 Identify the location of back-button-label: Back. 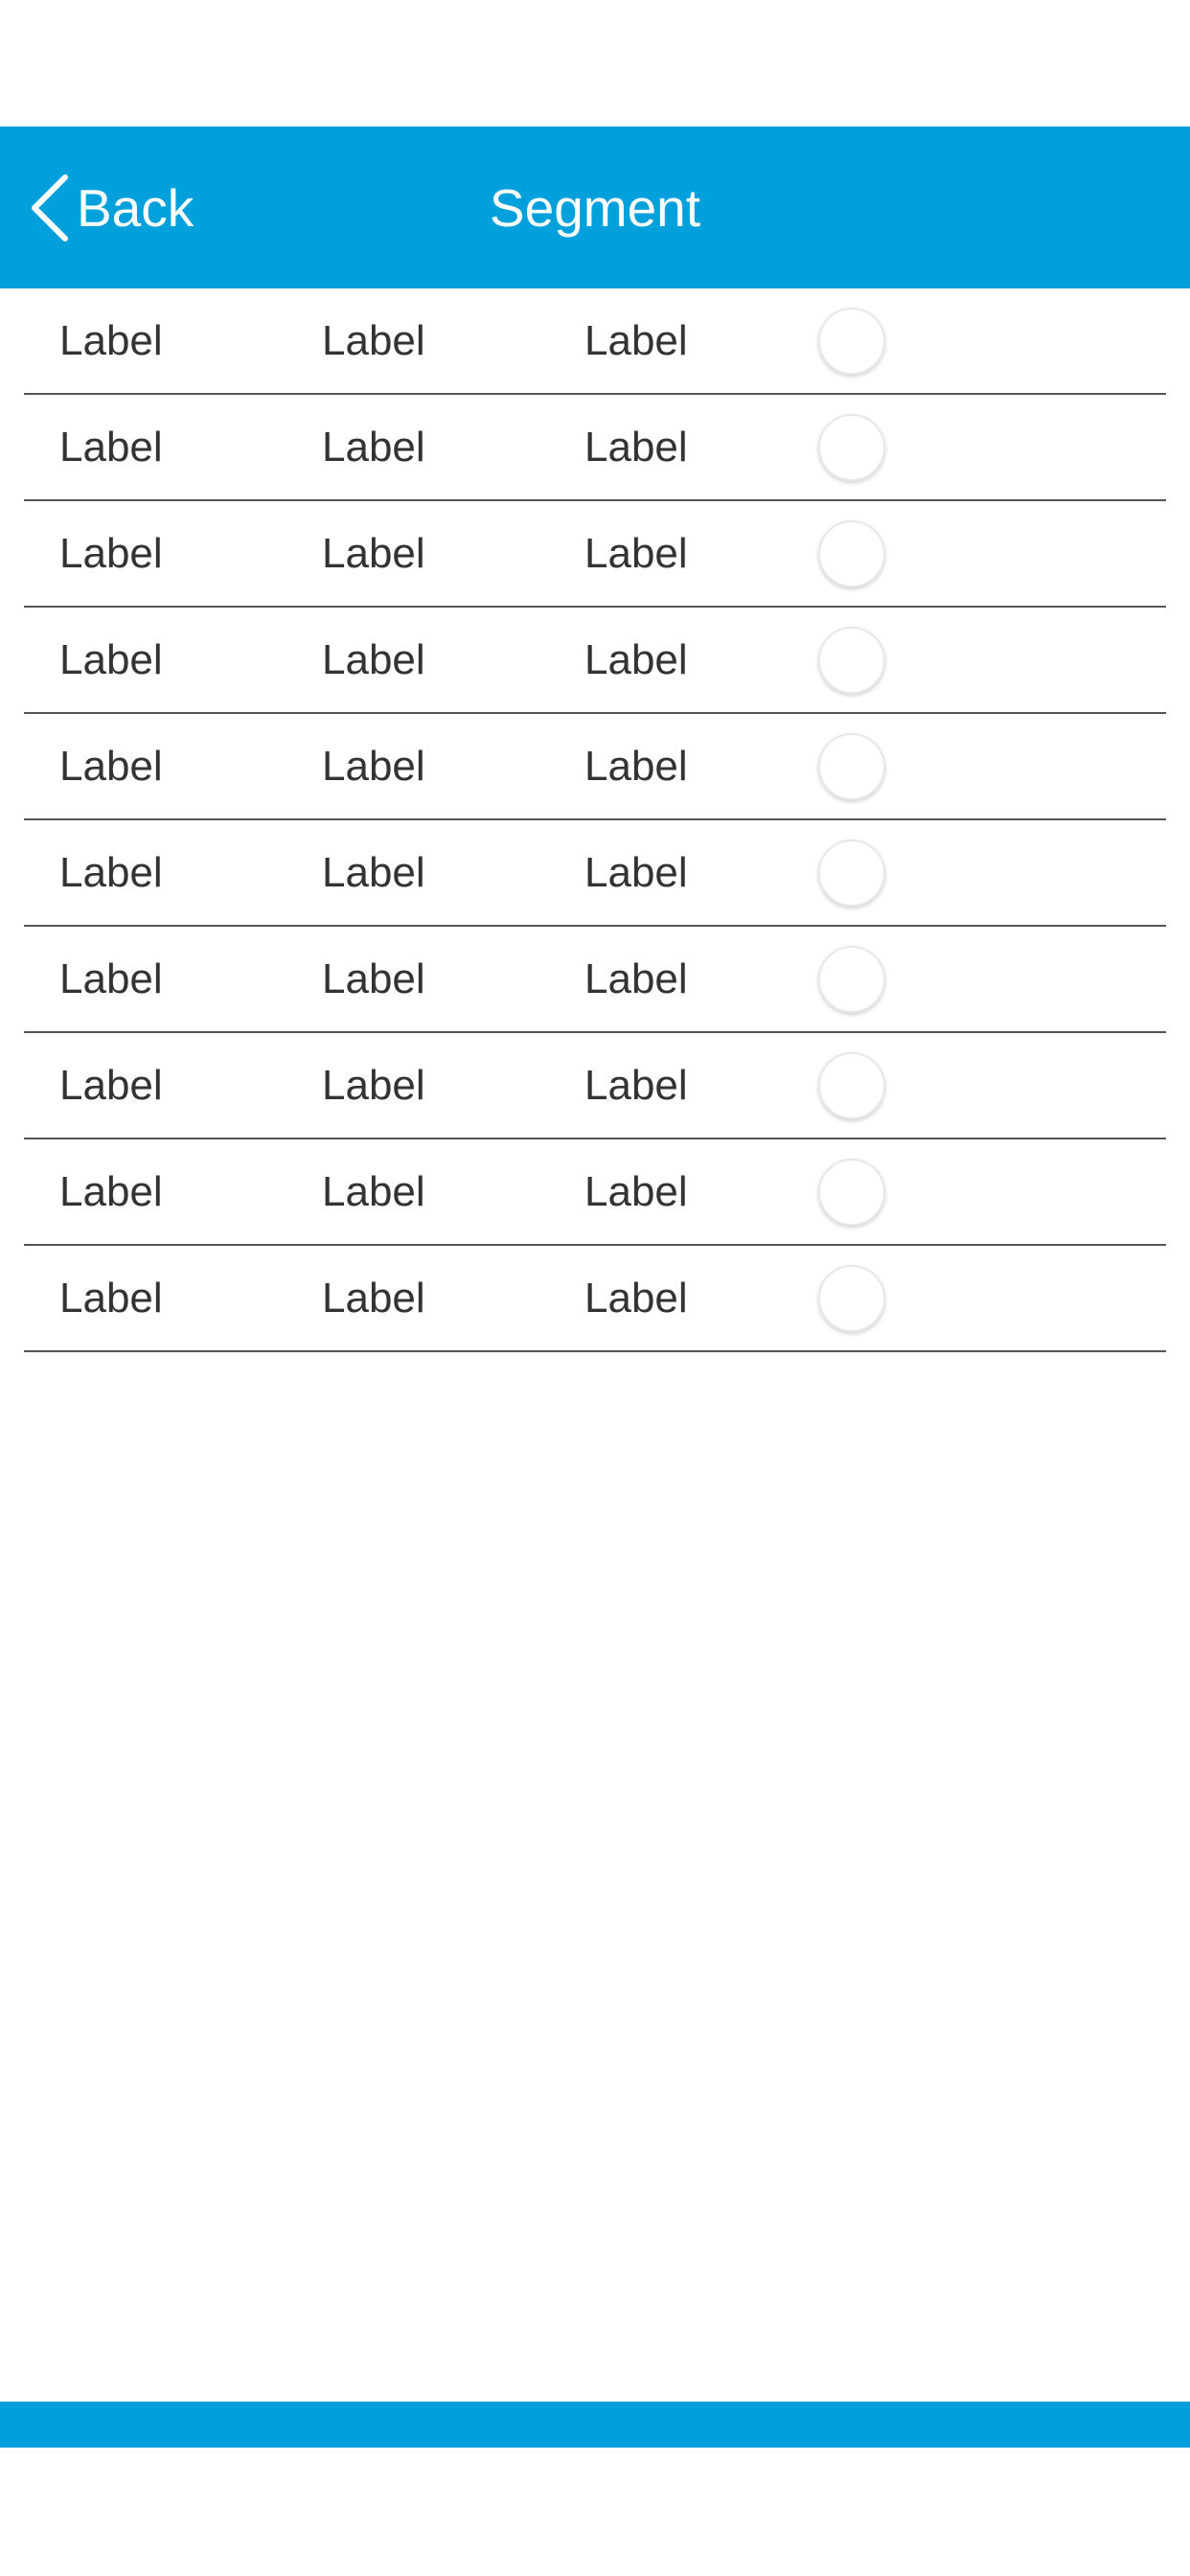
(136, 208).